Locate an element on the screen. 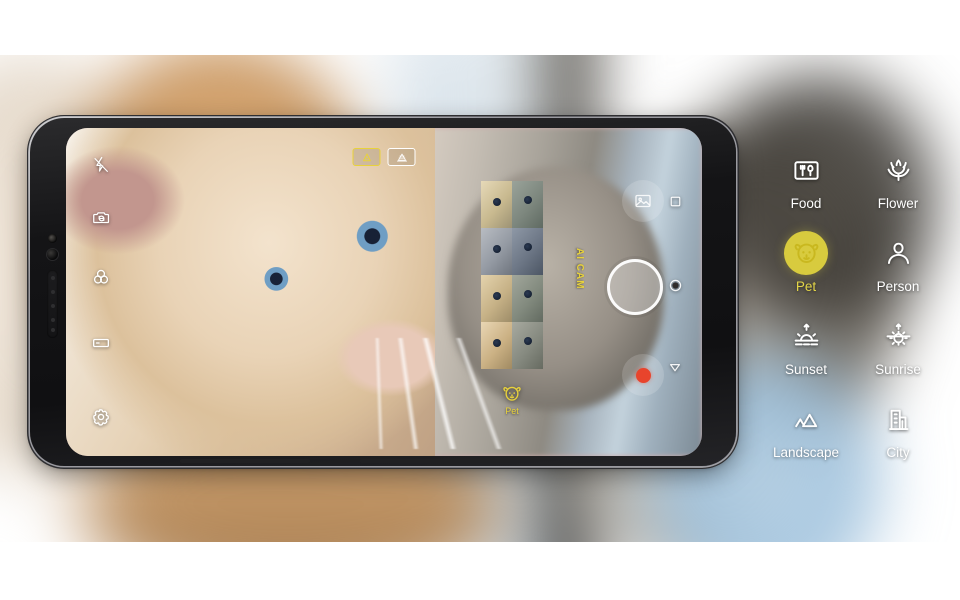 This screenshot has width=960, height=600. camera-switch-button is located at coordinates (101, 217).